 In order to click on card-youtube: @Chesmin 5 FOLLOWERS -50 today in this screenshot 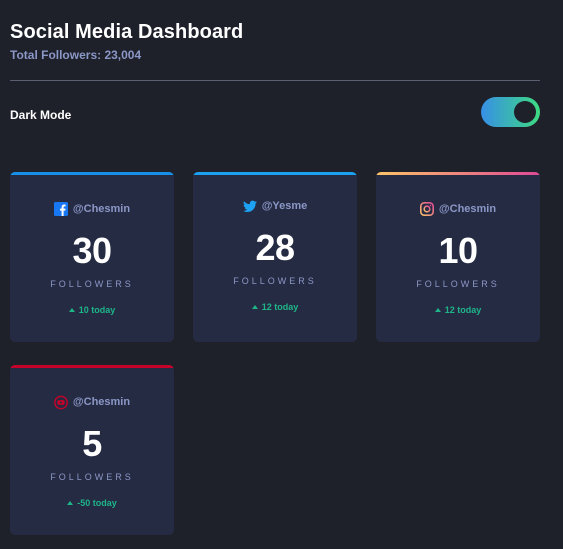, I will do `click(92, 450)`.